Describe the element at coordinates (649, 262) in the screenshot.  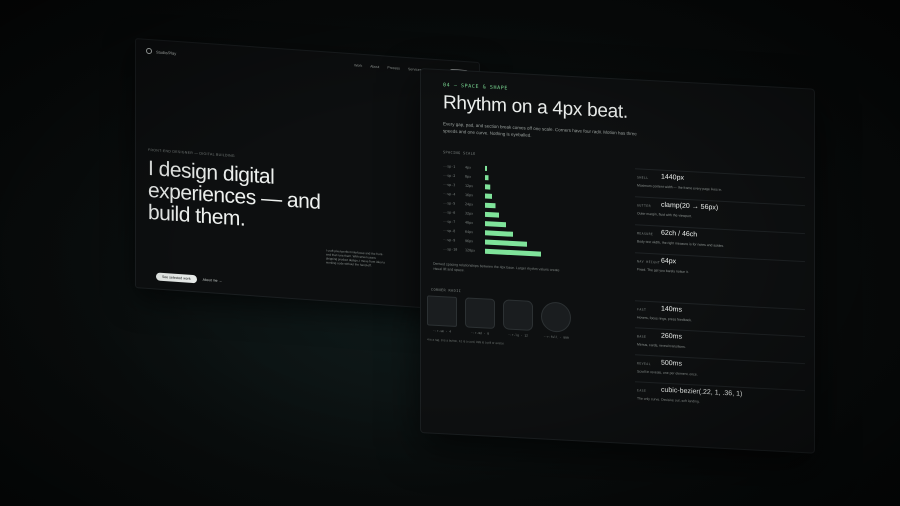
I see `spec-key: NAV HEIGHT` at that location.